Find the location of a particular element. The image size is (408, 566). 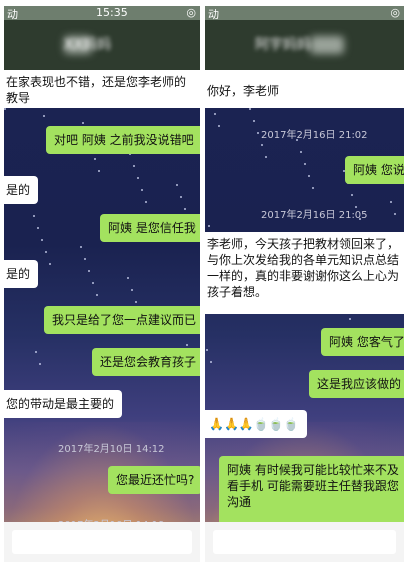

timestamp: 2017年2月16日 21:05 is located at coordinates (314, 215).